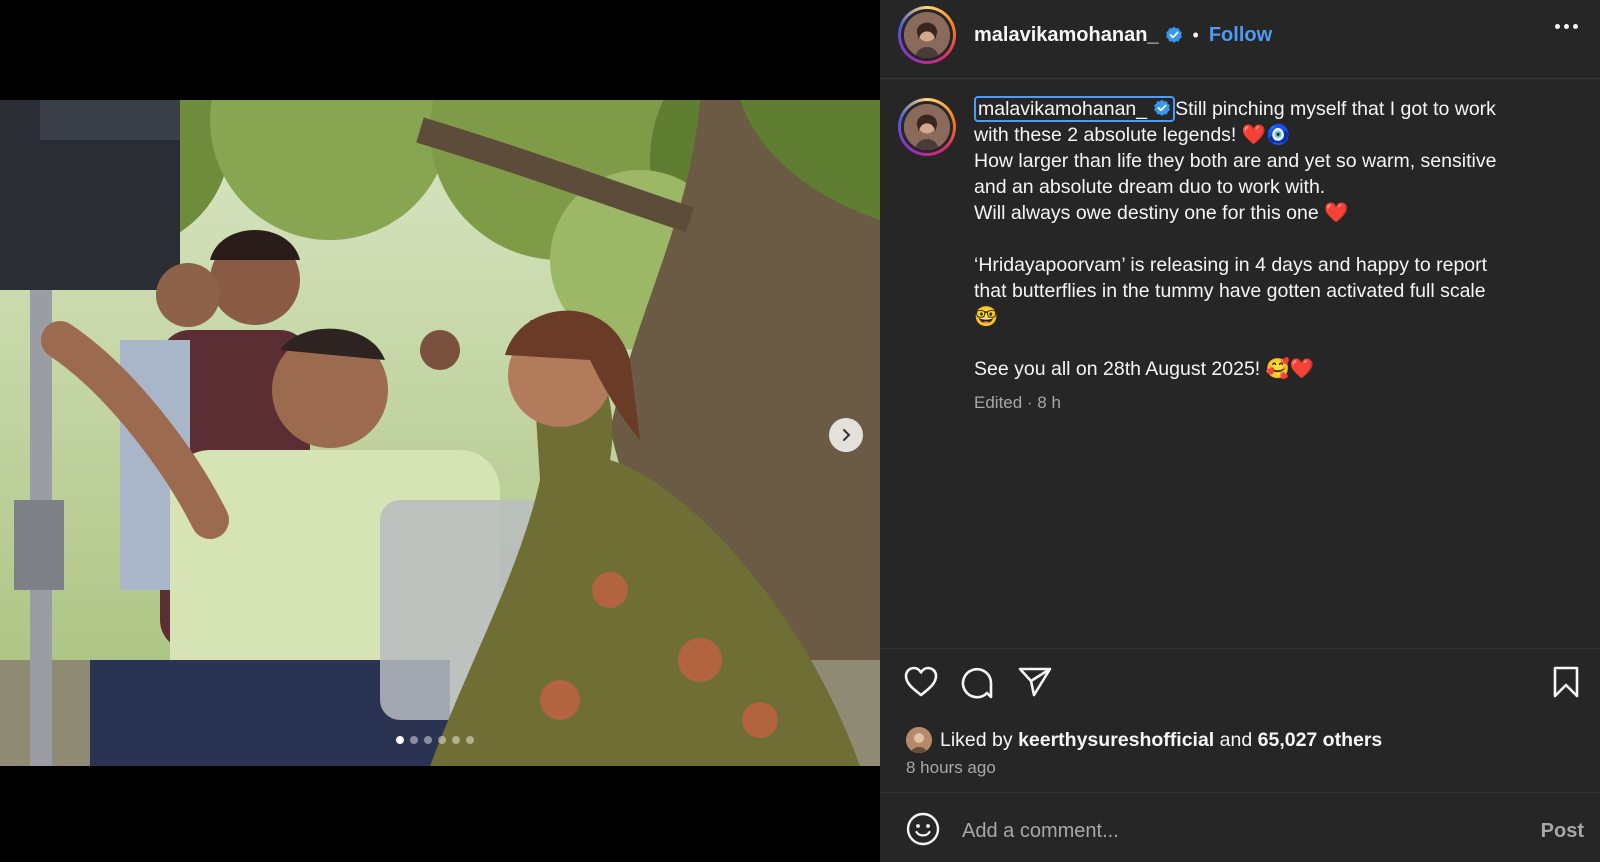 The width and height of the screenshot is (1600, 862). What do you see at coordinates (1236, 739) in the screenshot?
I see `liked-by-and: and` at bounding box center [1236, 739].